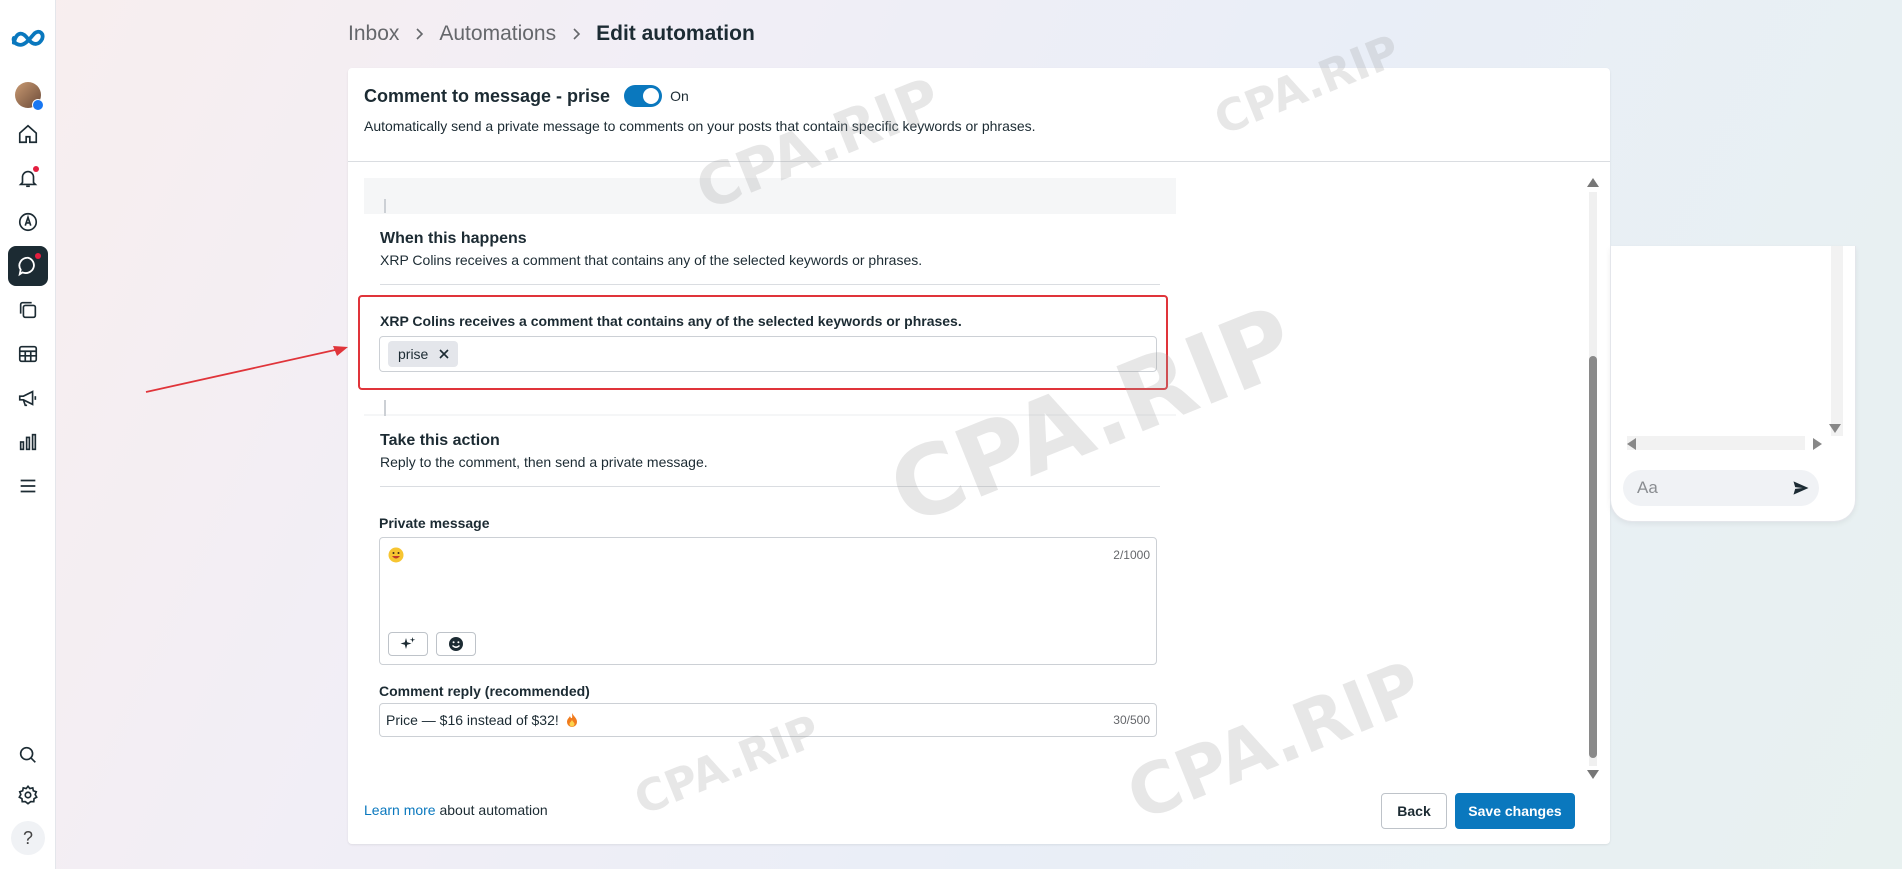 The image size is (1902, 869). Describe the element at coordinates (453, 238) in the screenshot. I see `trigger-title: When this happens` at that location.